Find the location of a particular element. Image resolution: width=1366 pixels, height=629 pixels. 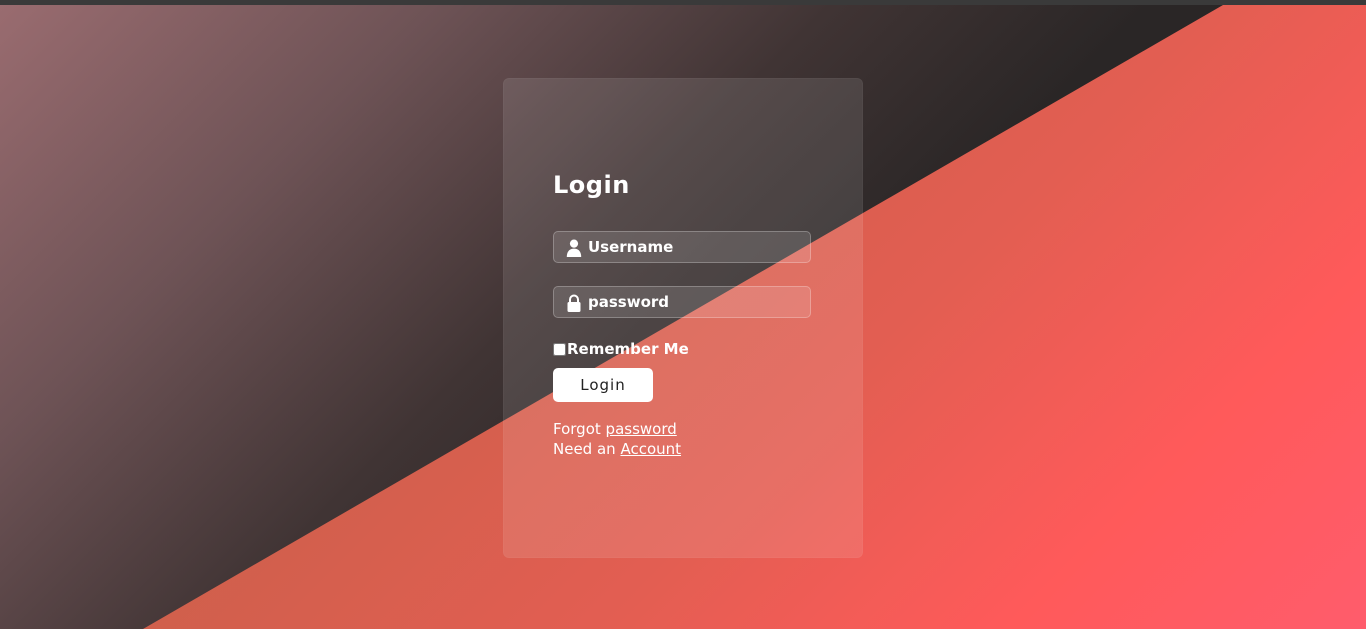

login-title: Login is located at coordinates (591, 185).